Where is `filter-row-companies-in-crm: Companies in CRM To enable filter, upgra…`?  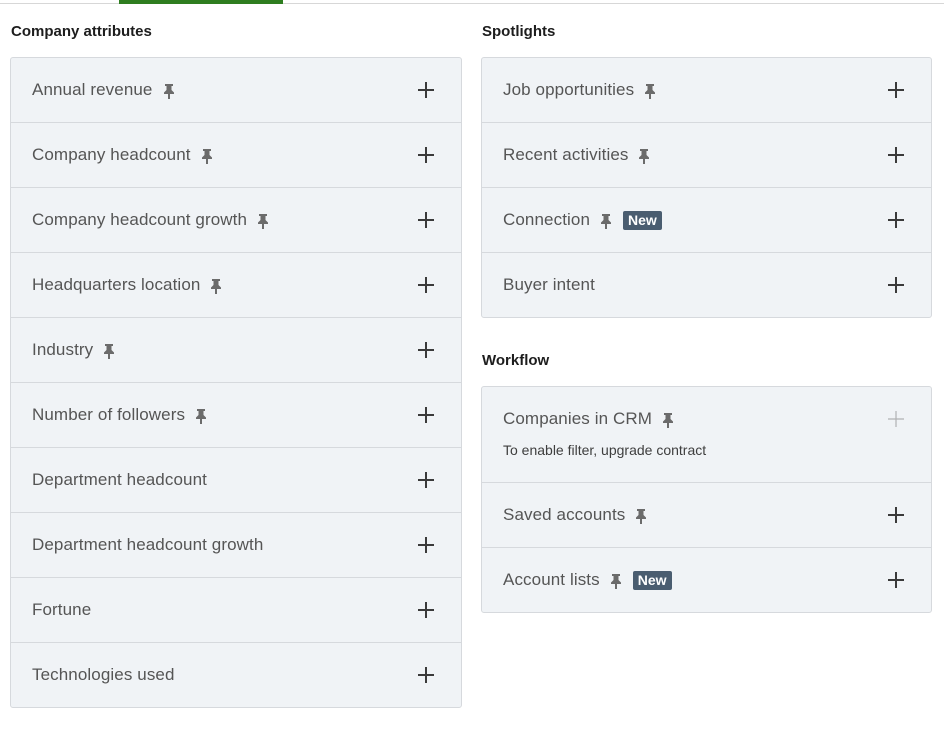 filter-row-companies-in-crm: Companies in CRM To enable filter, upgra… is located at coordinates (706, 434).